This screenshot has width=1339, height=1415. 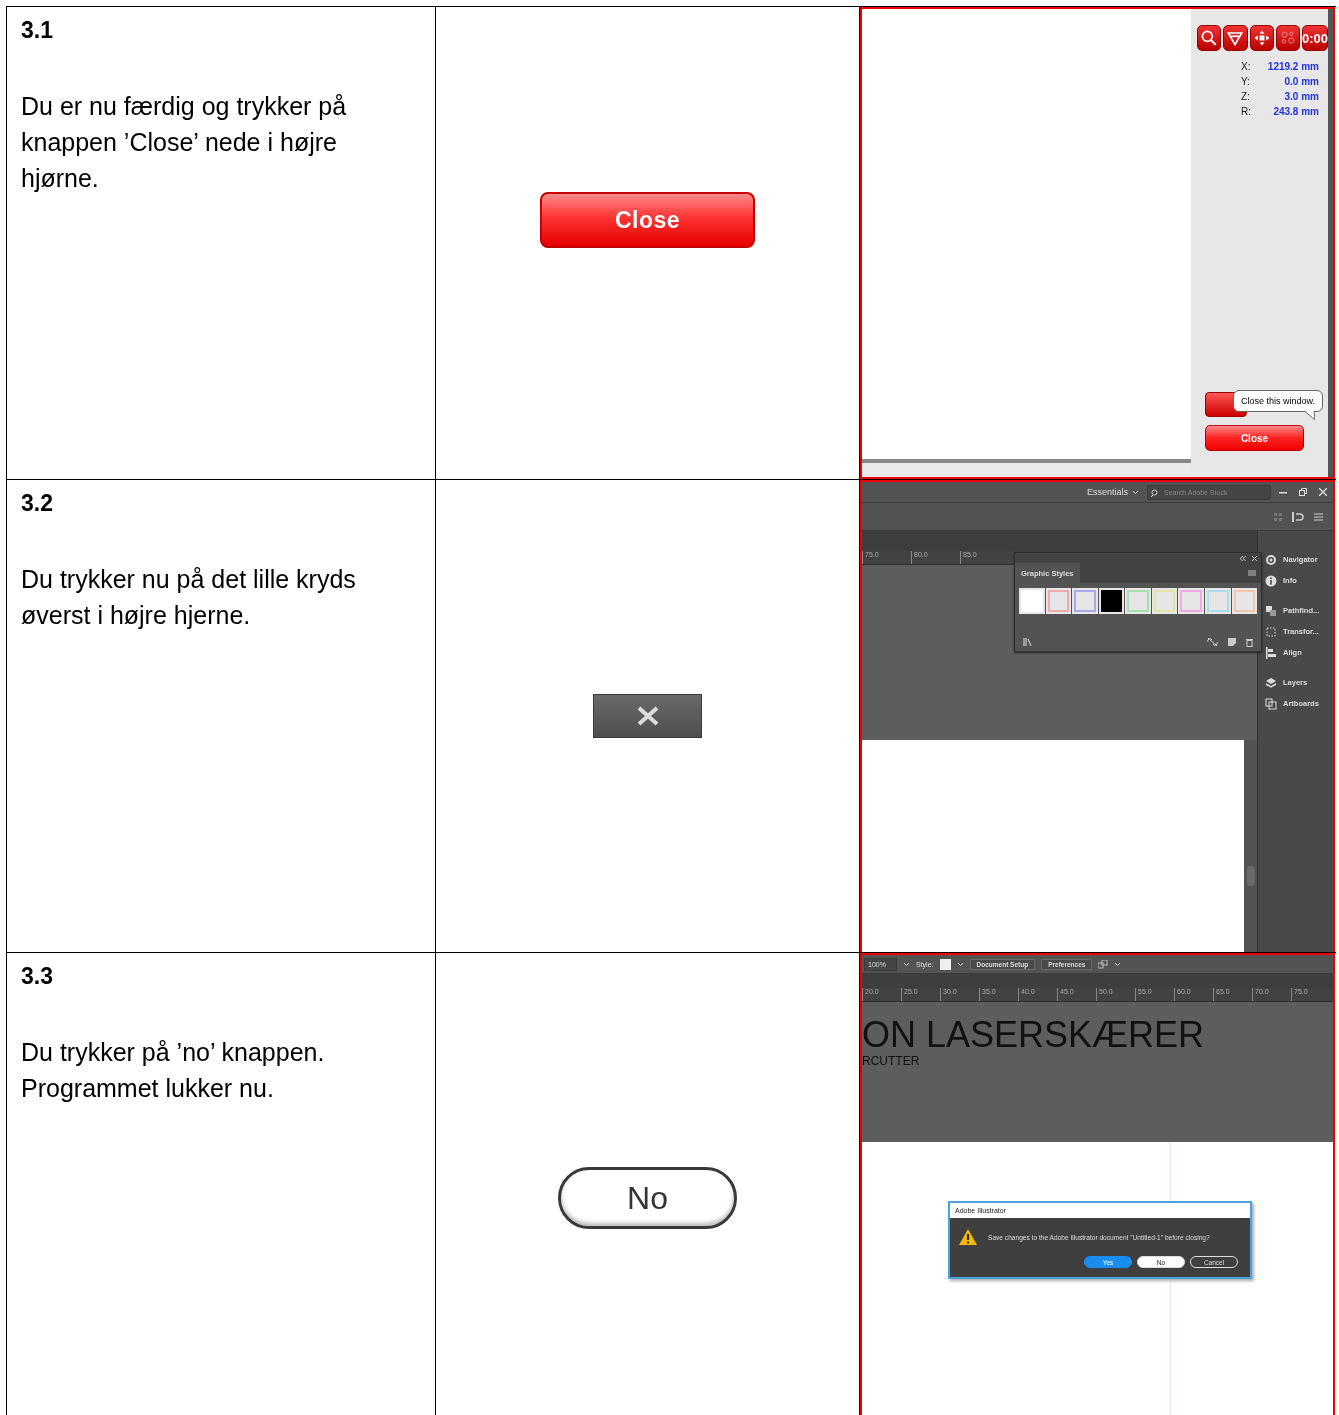 I want to click on layers-icon, so click(x=1271, y=682).